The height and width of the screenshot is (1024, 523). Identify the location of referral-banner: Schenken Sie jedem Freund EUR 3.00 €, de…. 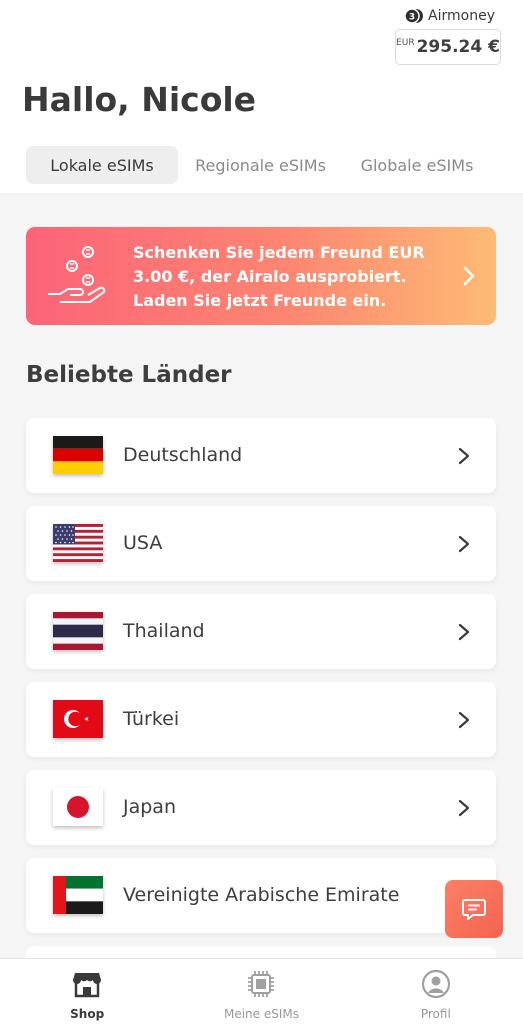
(261, 276).